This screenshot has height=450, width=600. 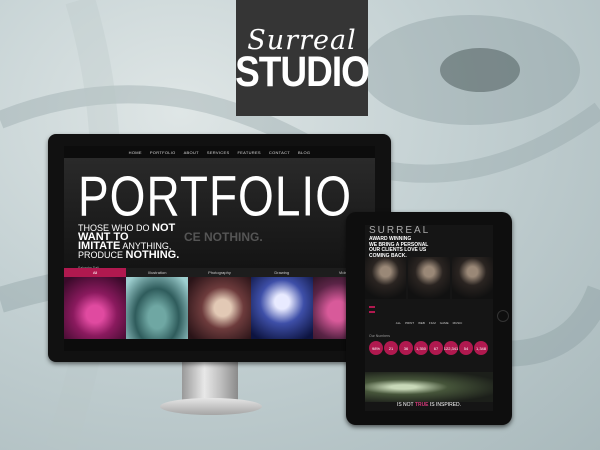 What do you see at coordinates (380, 336) in the screenshot?
I see `stats-label: Our Numbers` at bounding box center [380, 336].